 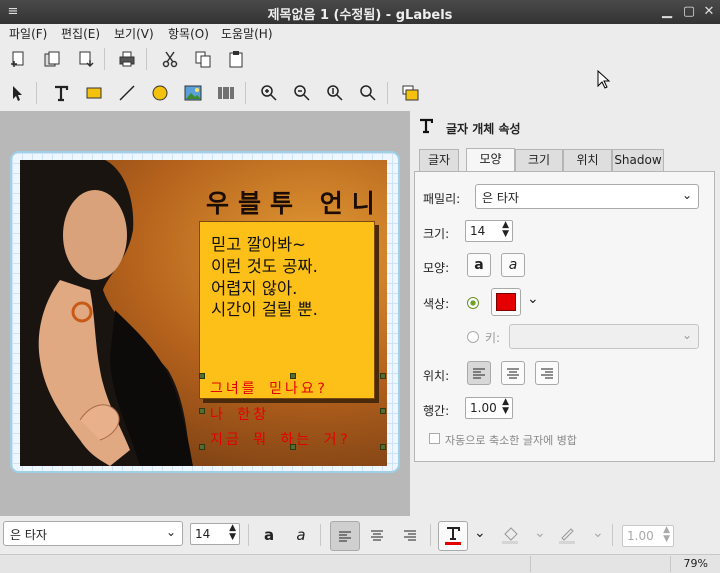 I want to click on maximize-icon: ▢, so click(x=689, y=12).